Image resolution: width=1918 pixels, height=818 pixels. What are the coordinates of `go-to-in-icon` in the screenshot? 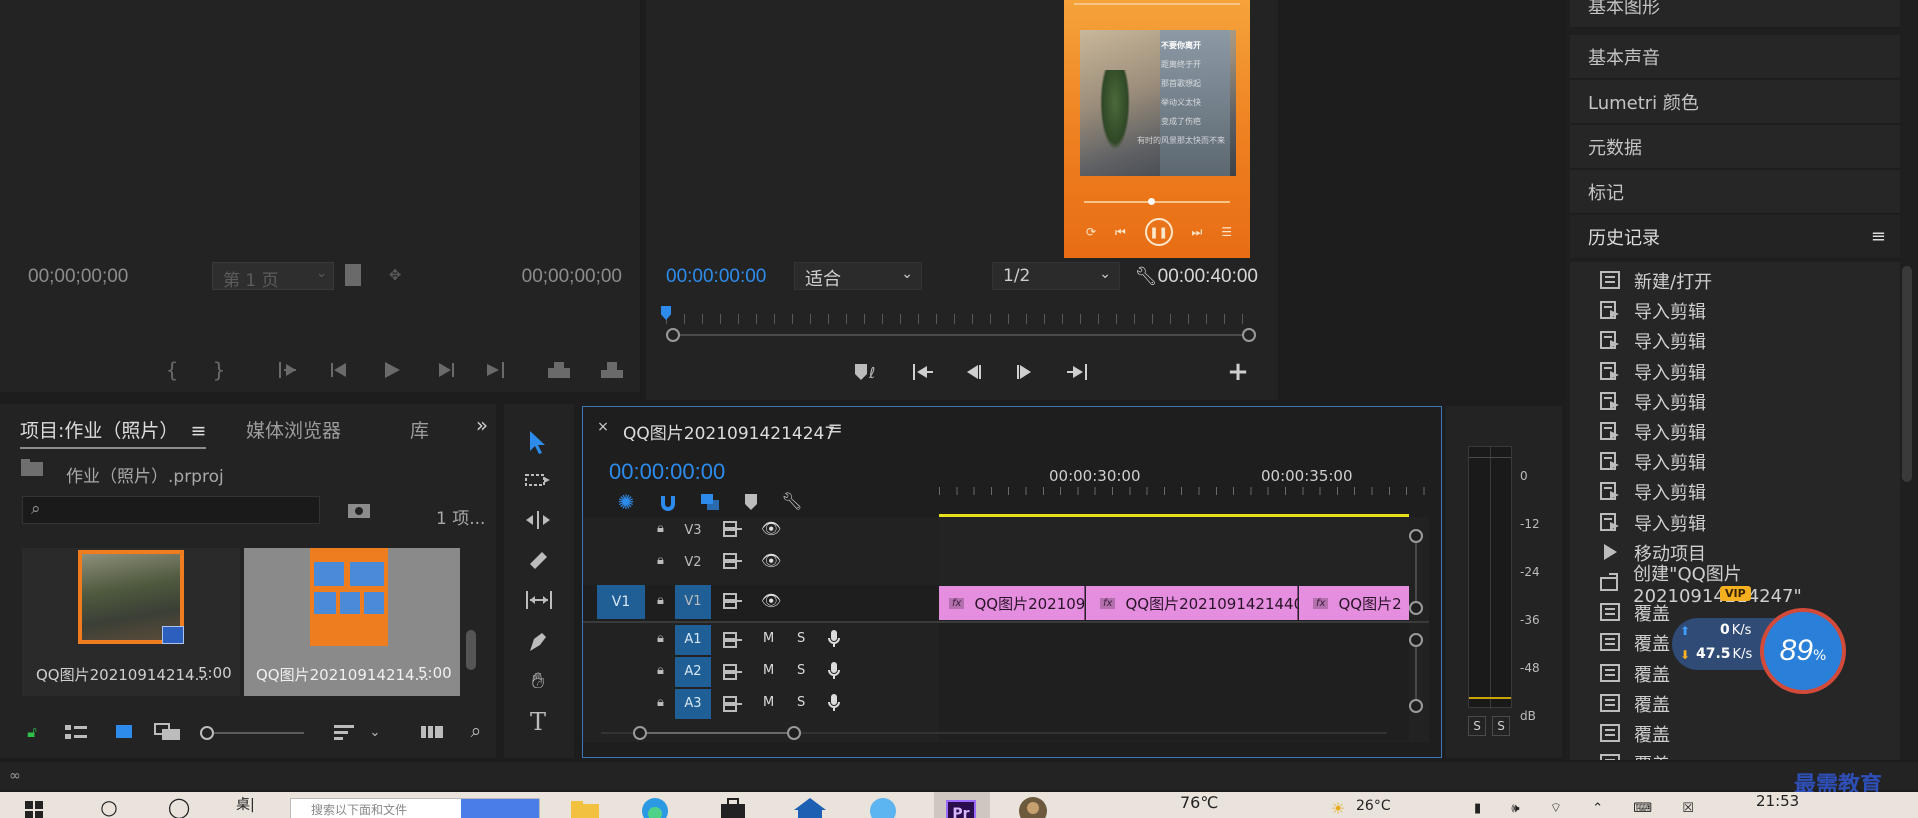 It's located at (288, 370).